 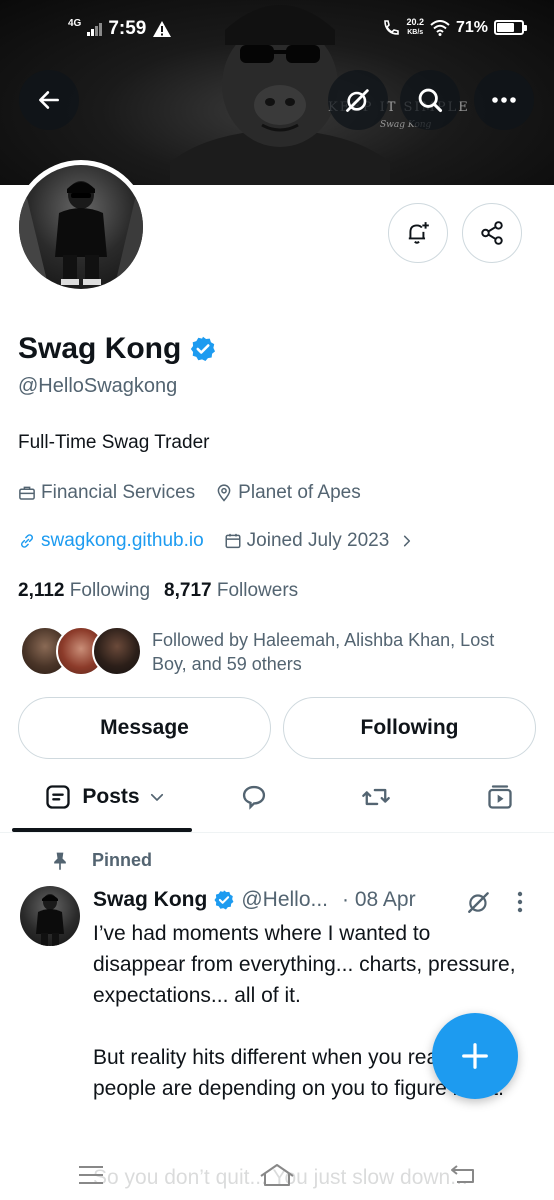 I want to click on share-icon, so click(x=492, y=233).